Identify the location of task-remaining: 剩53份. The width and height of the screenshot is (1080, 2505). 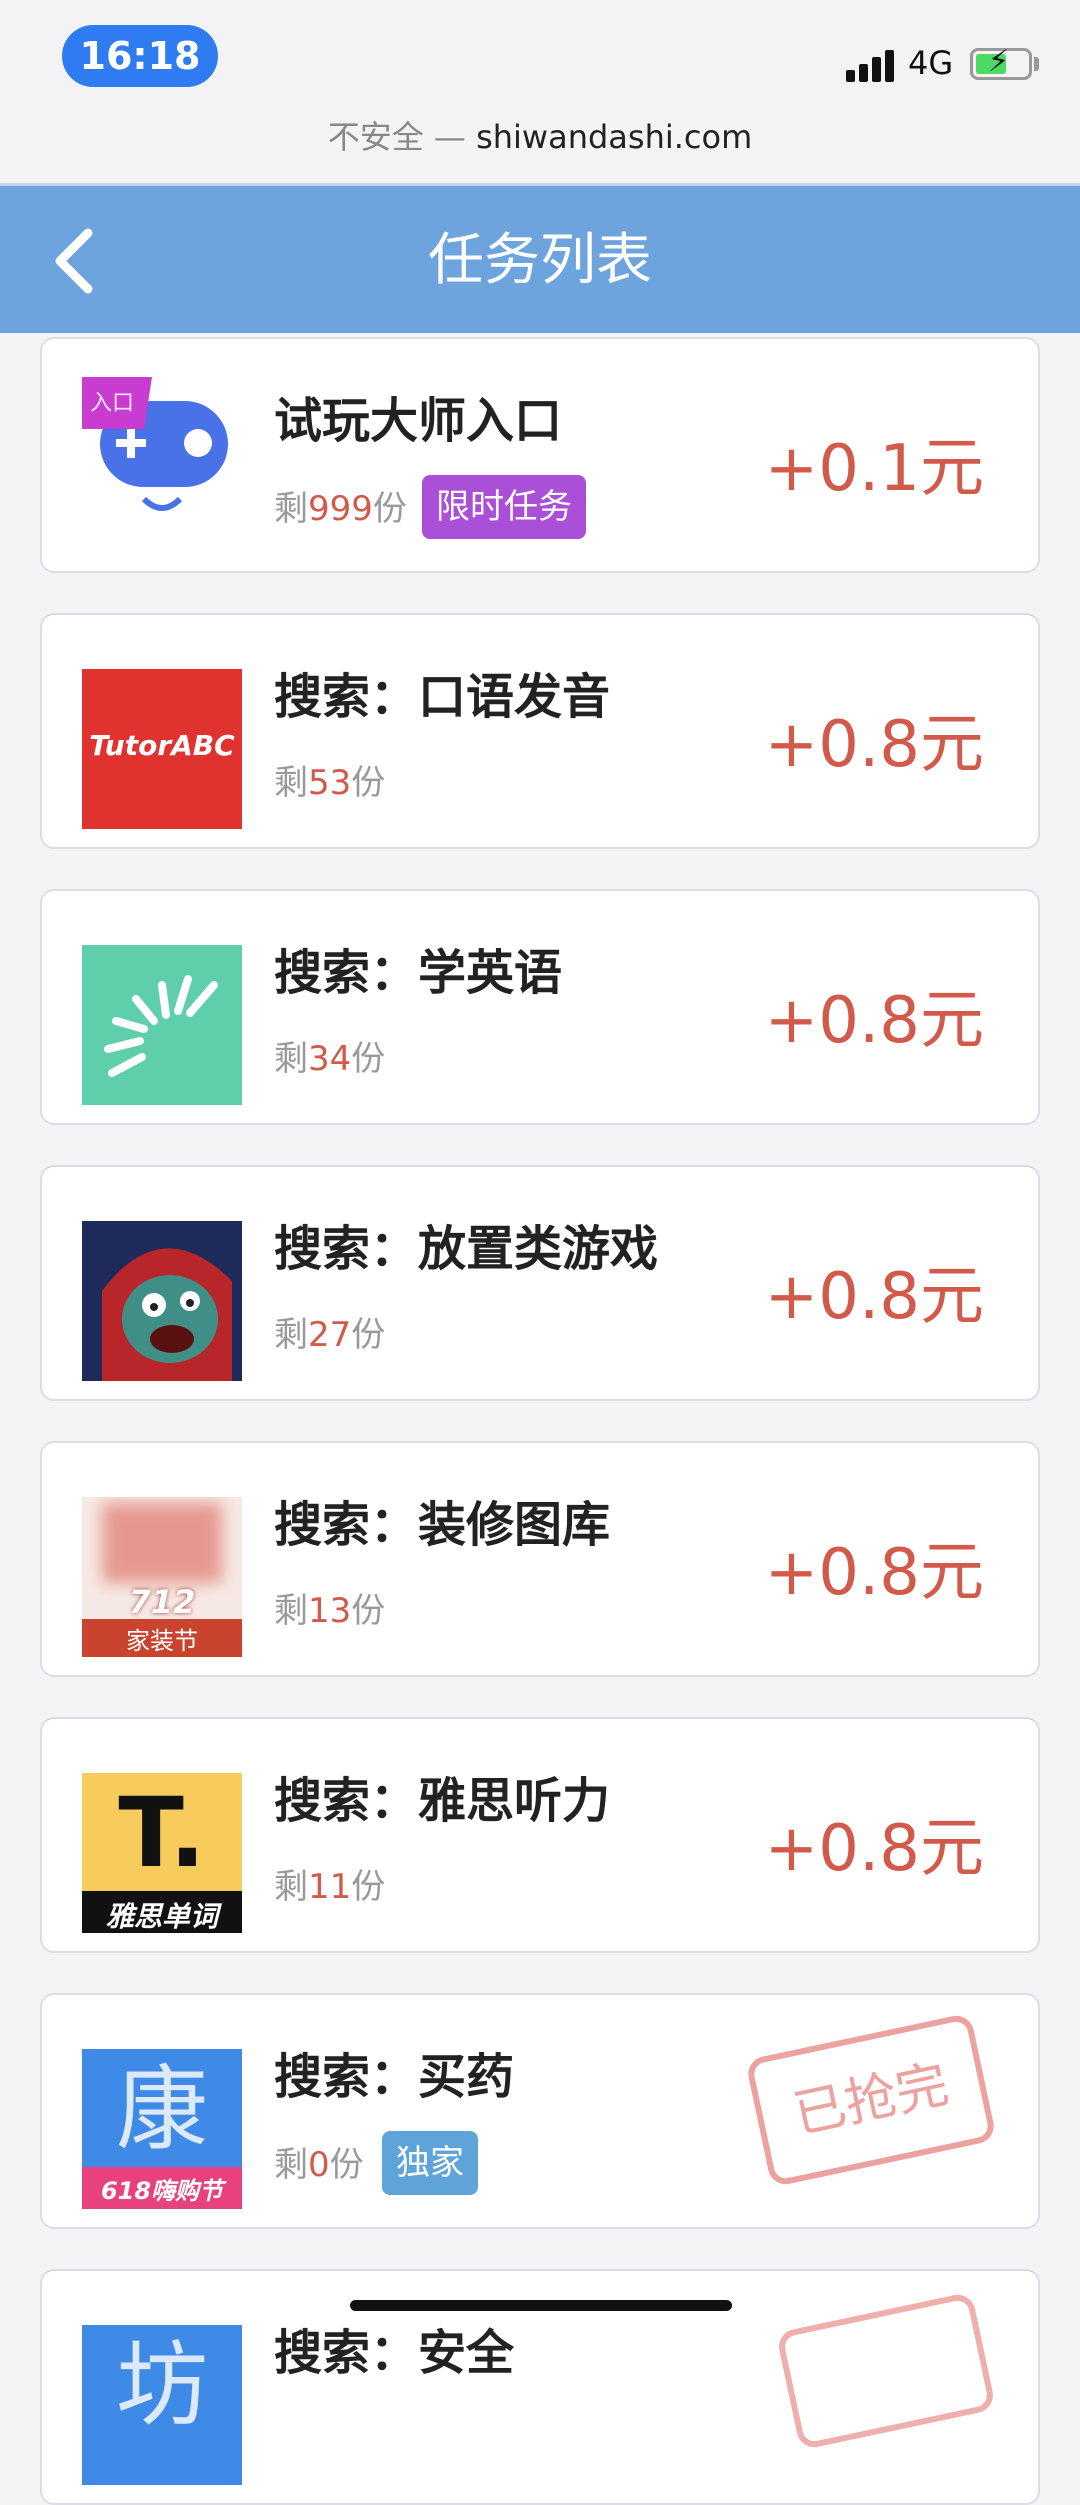
(330, 783).